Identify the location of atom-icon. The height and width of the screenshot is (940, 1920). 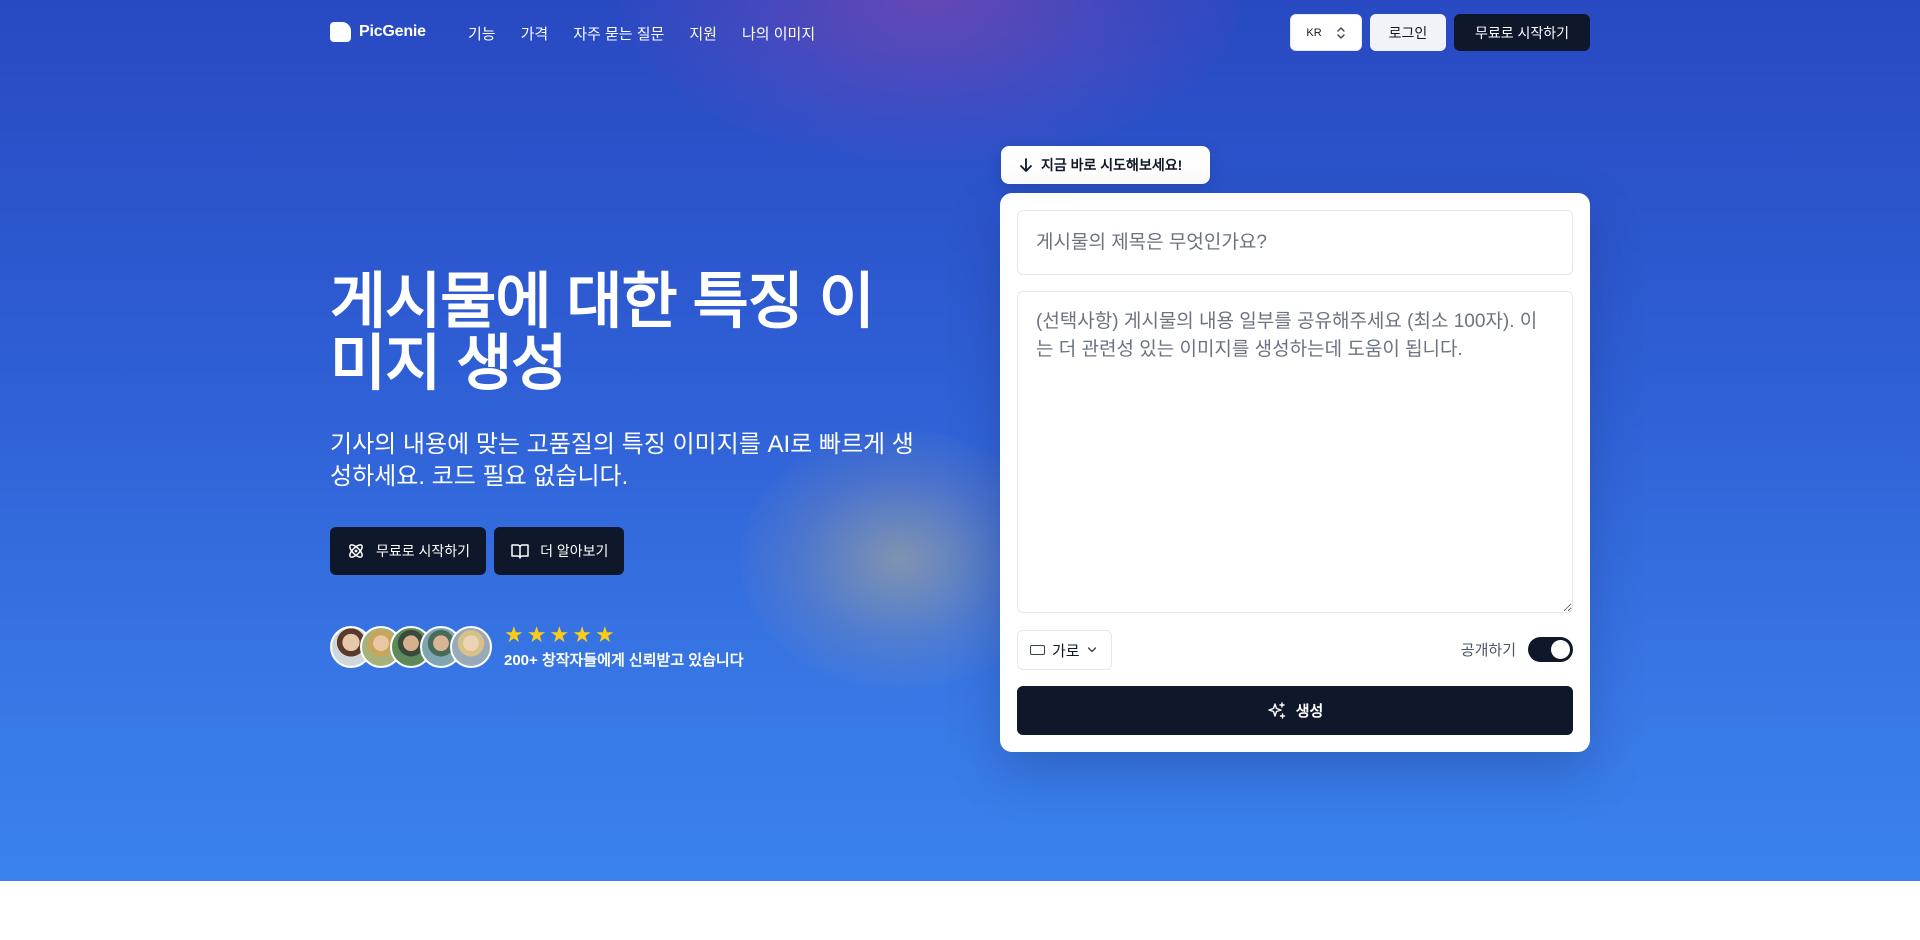
(356, 551).